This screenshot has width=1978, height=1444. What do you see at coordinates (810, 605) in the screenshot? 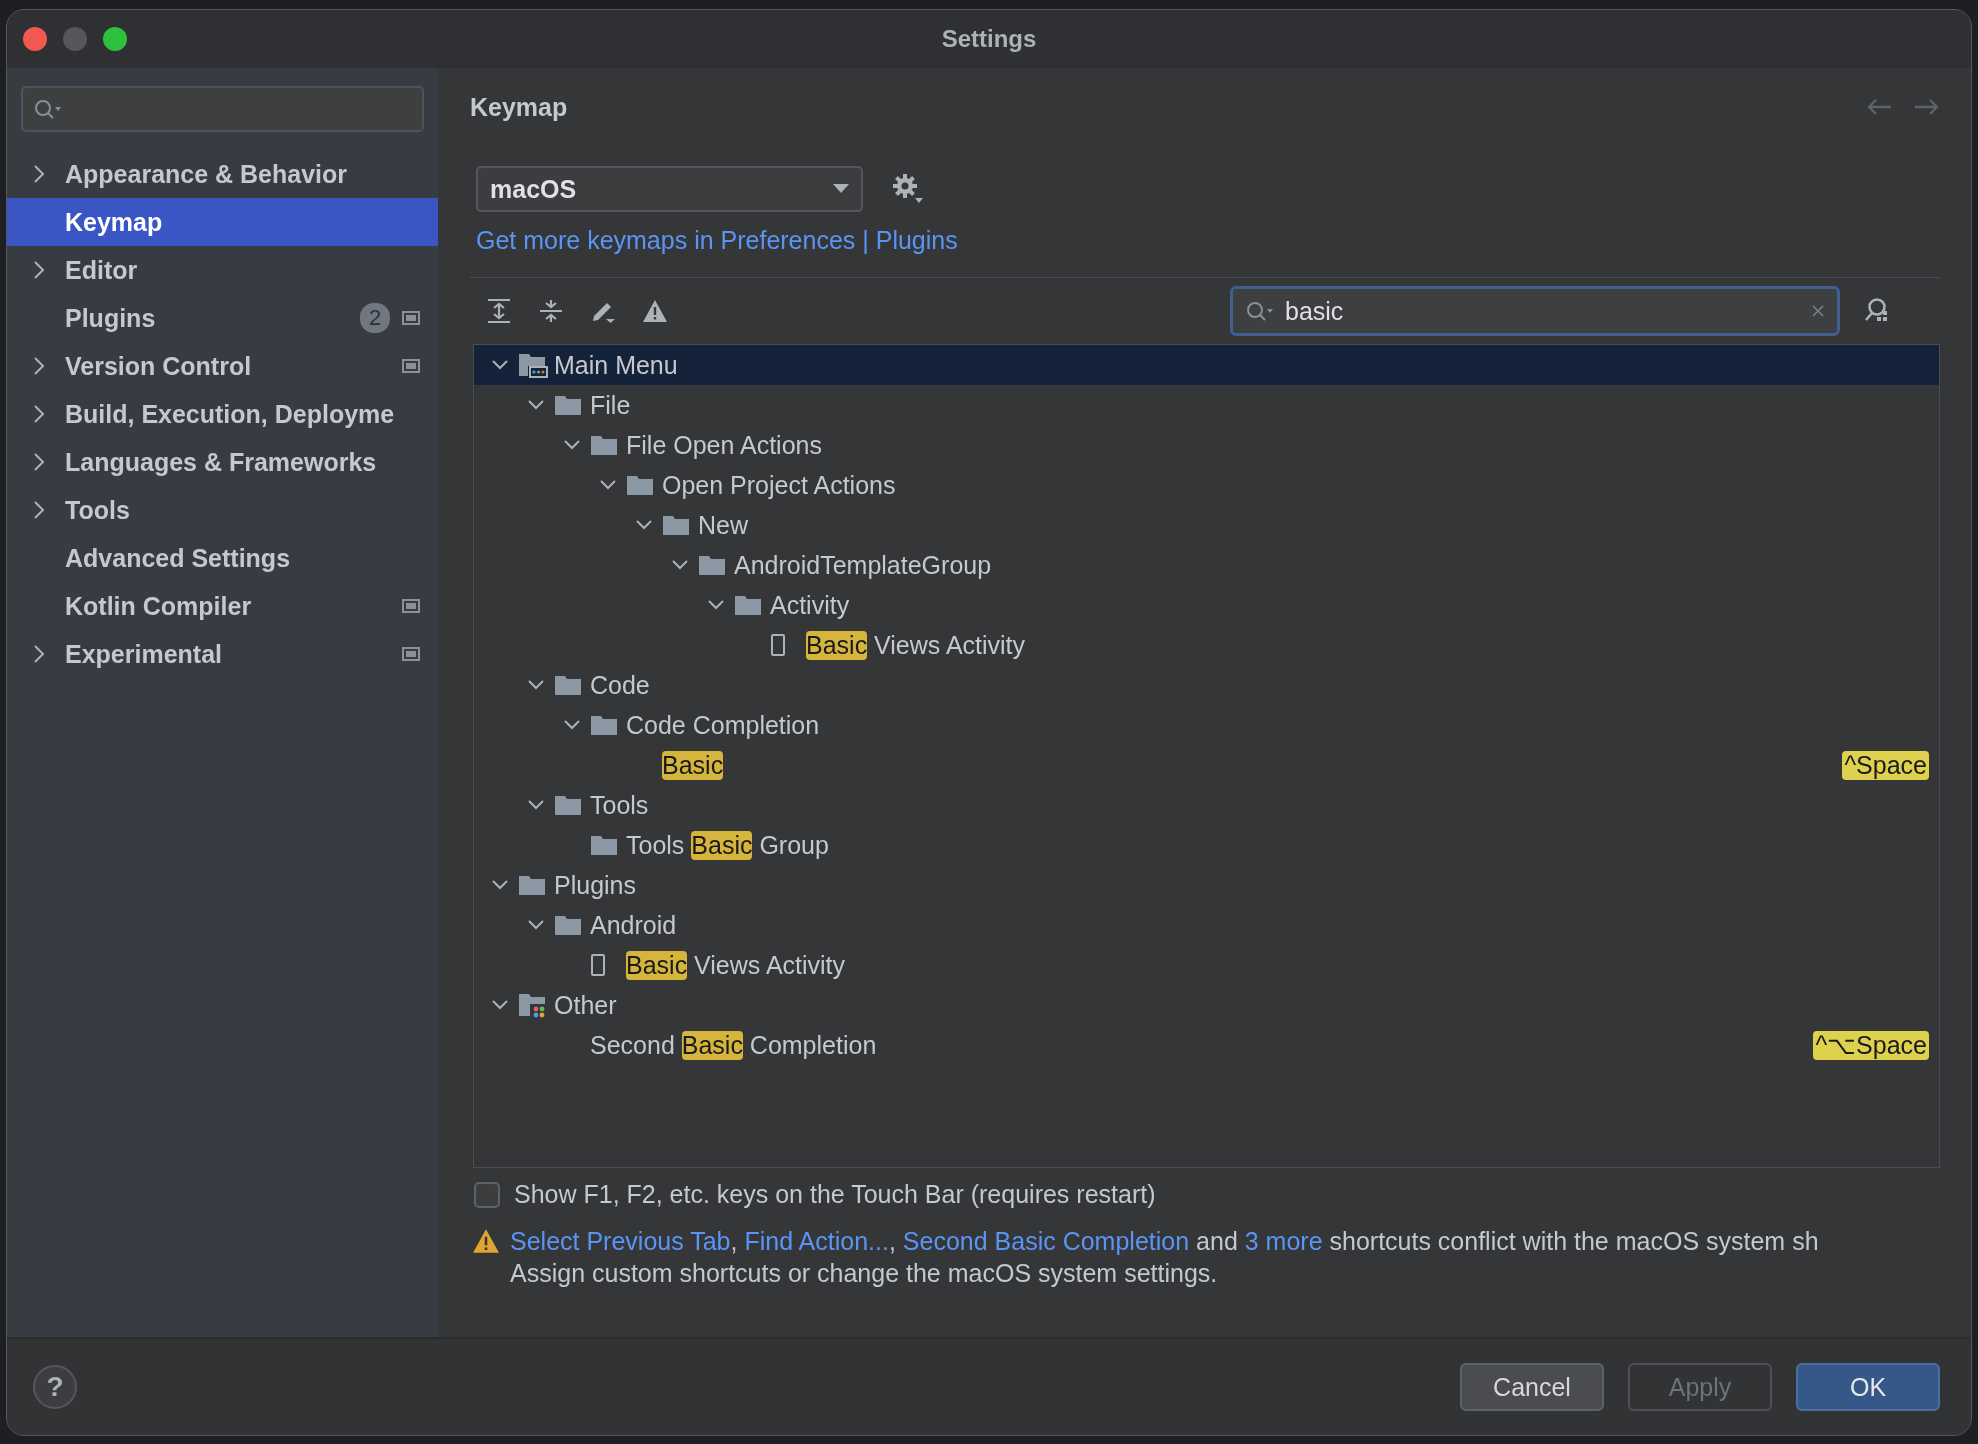
I see `tree-item-label: Activity` at bounding box center [810, 605].